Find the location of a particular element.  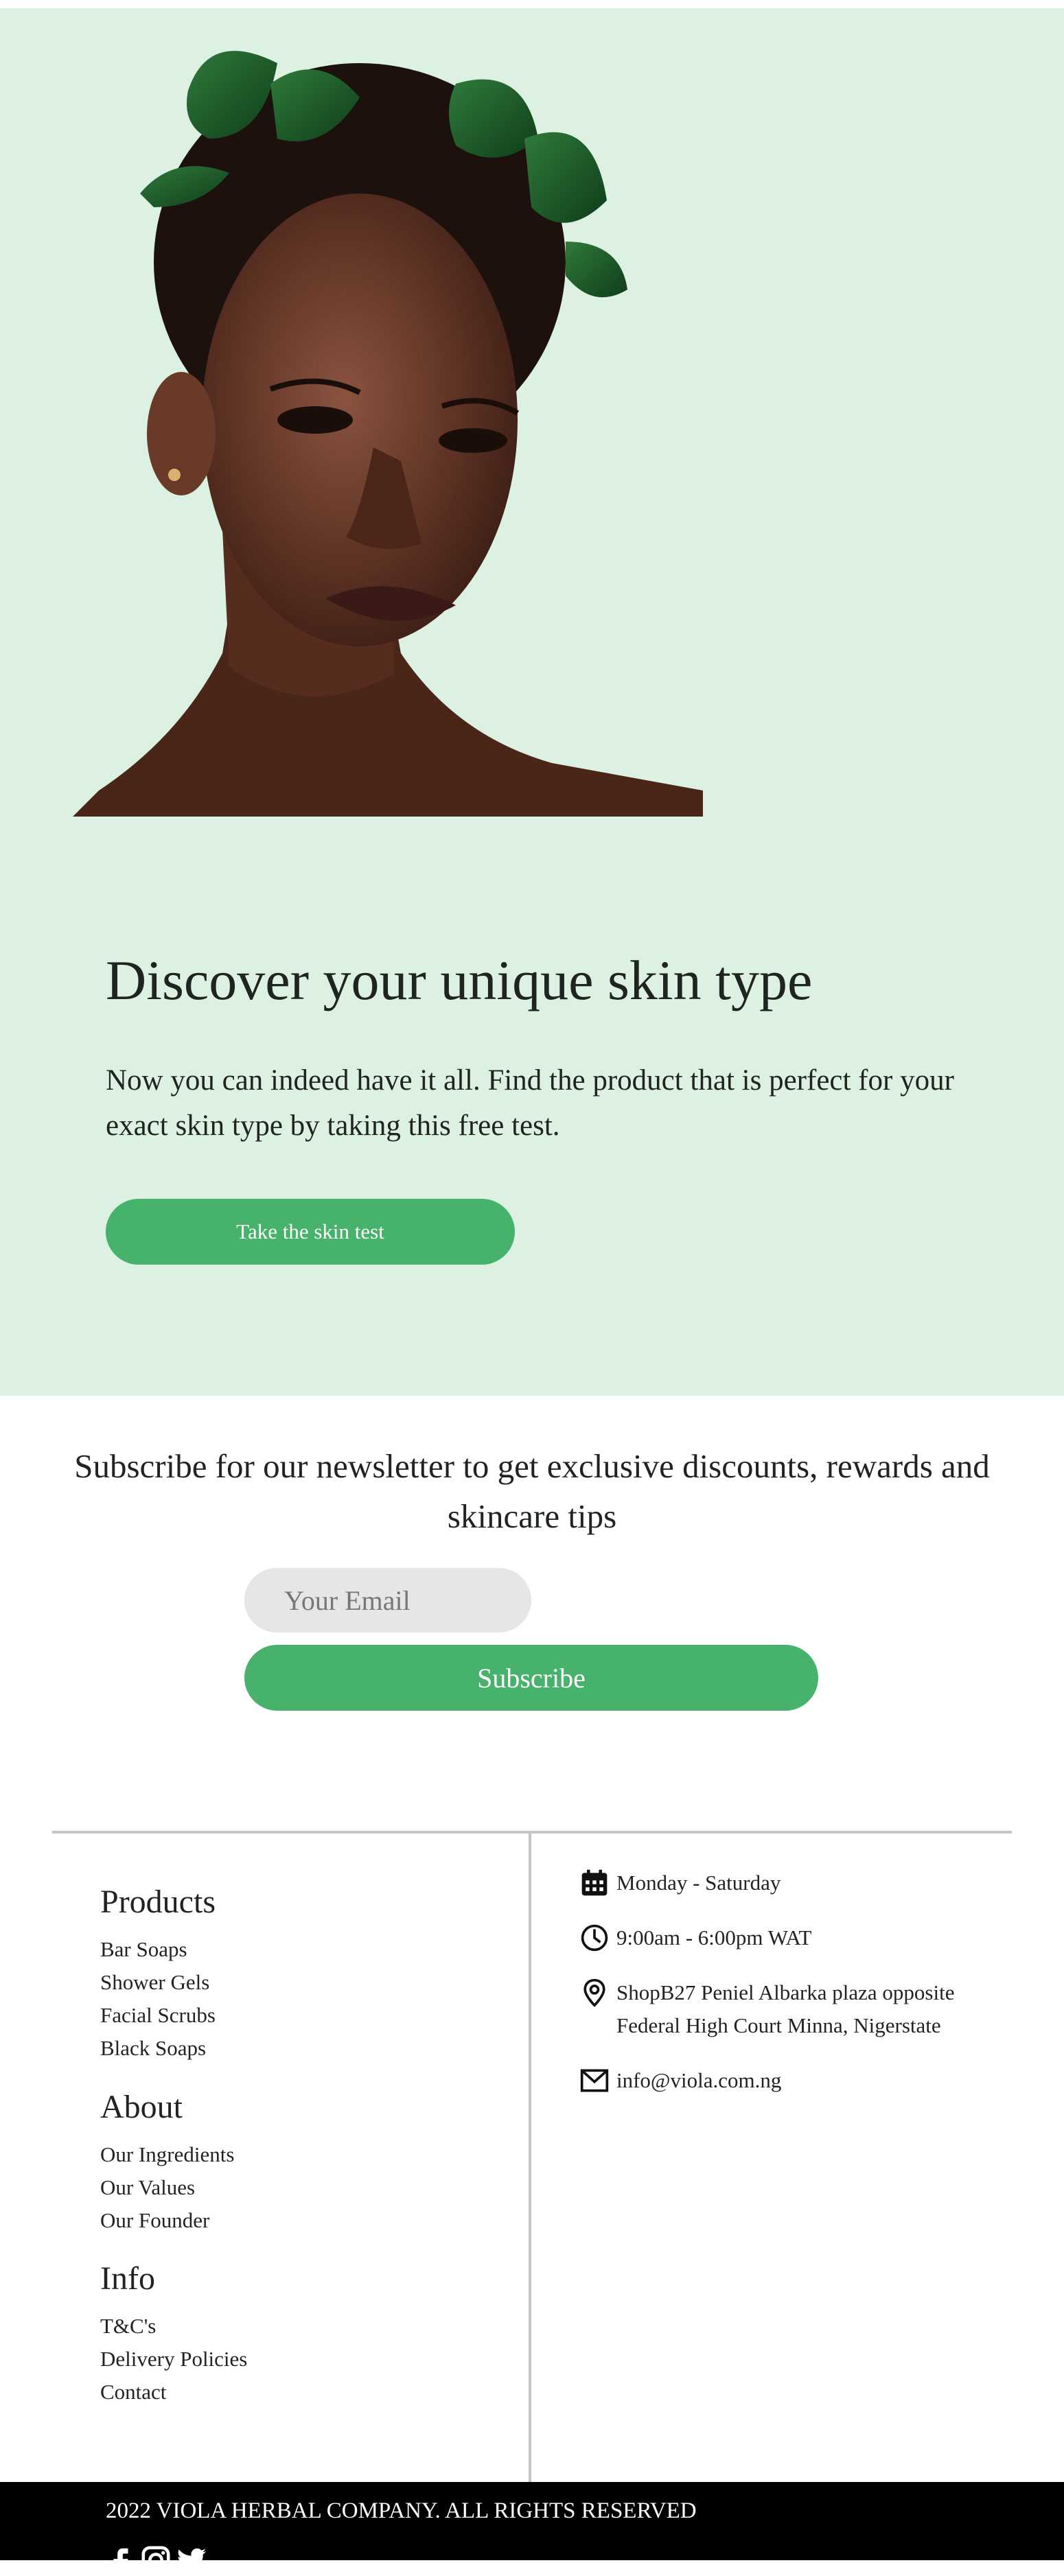

instagram-icon is located at coordinates (156, 2560).